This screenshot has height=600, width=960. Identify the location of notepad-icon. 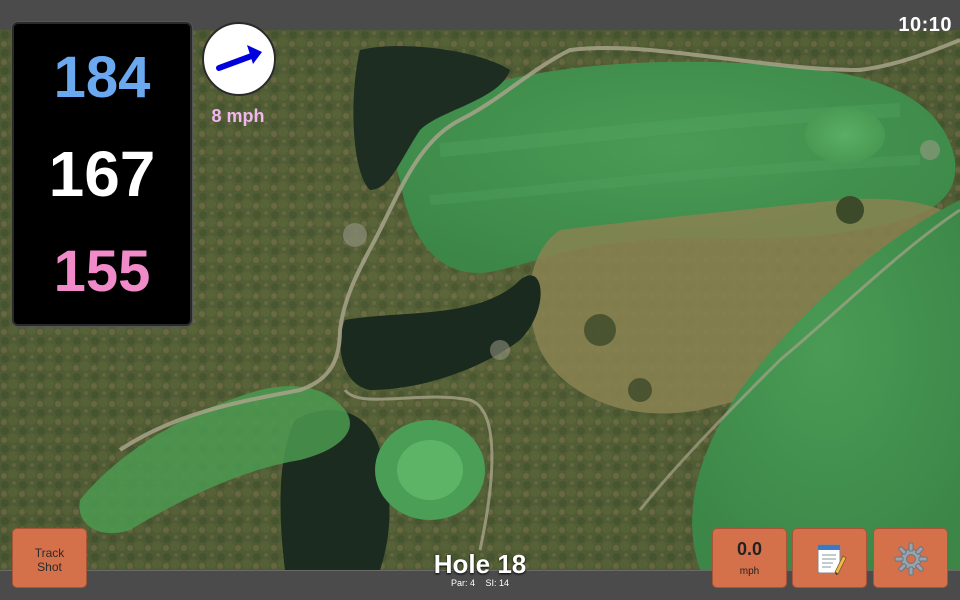
(832, 559).